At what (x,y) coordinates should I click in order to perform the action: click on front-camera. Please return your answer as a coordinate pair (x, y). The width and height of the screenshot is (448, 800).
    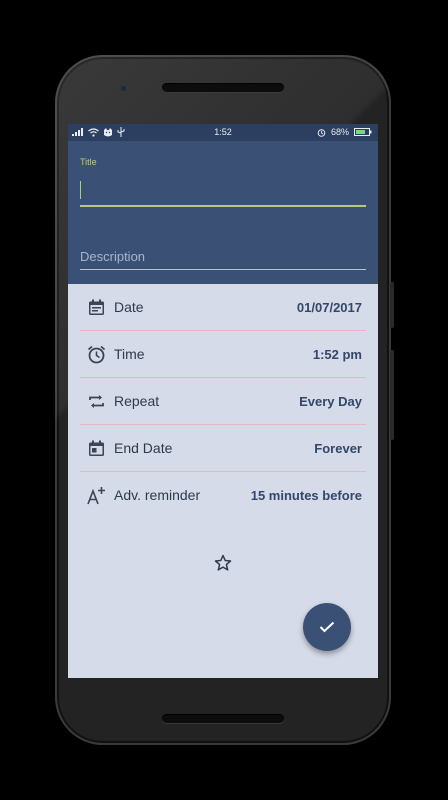
    Looking at the image, I should click on (123, 88).